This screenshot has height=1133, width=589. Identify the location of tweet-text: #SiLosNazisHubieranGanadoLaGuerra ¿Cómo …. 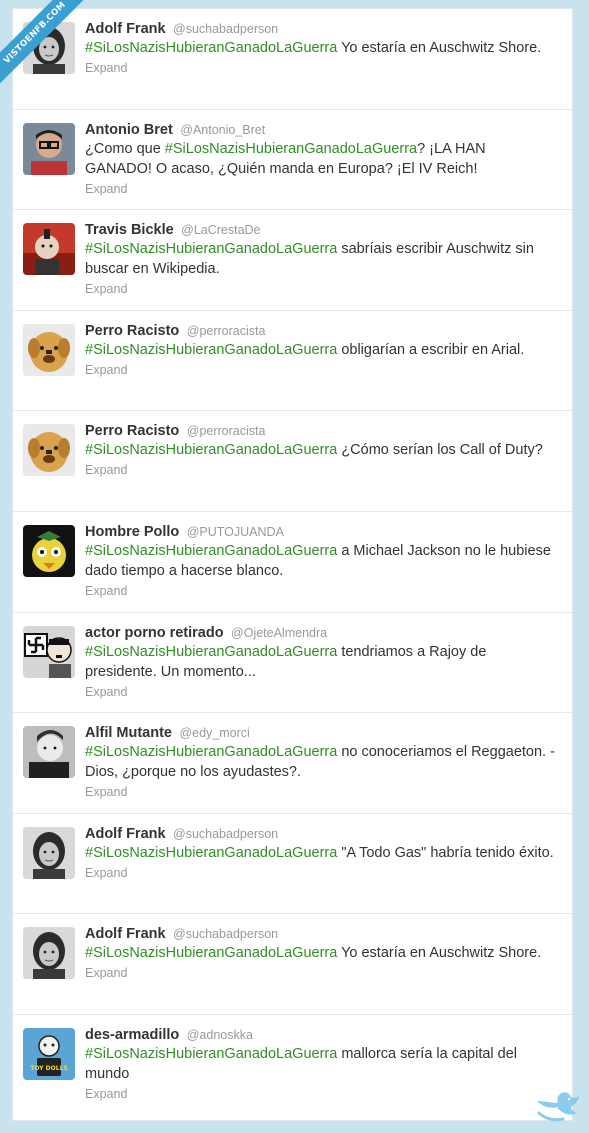
(320, 450).